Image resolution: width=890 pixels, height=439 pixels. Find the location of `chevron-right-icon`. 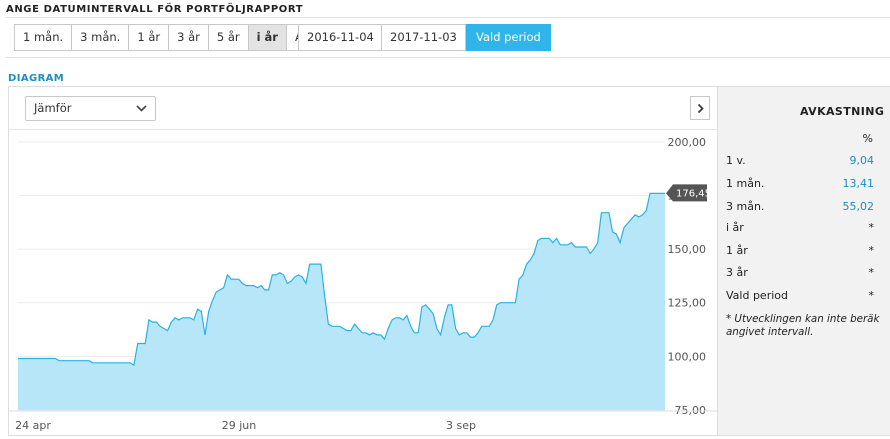

chevron-right-icon is located at coordinates (700, 108).